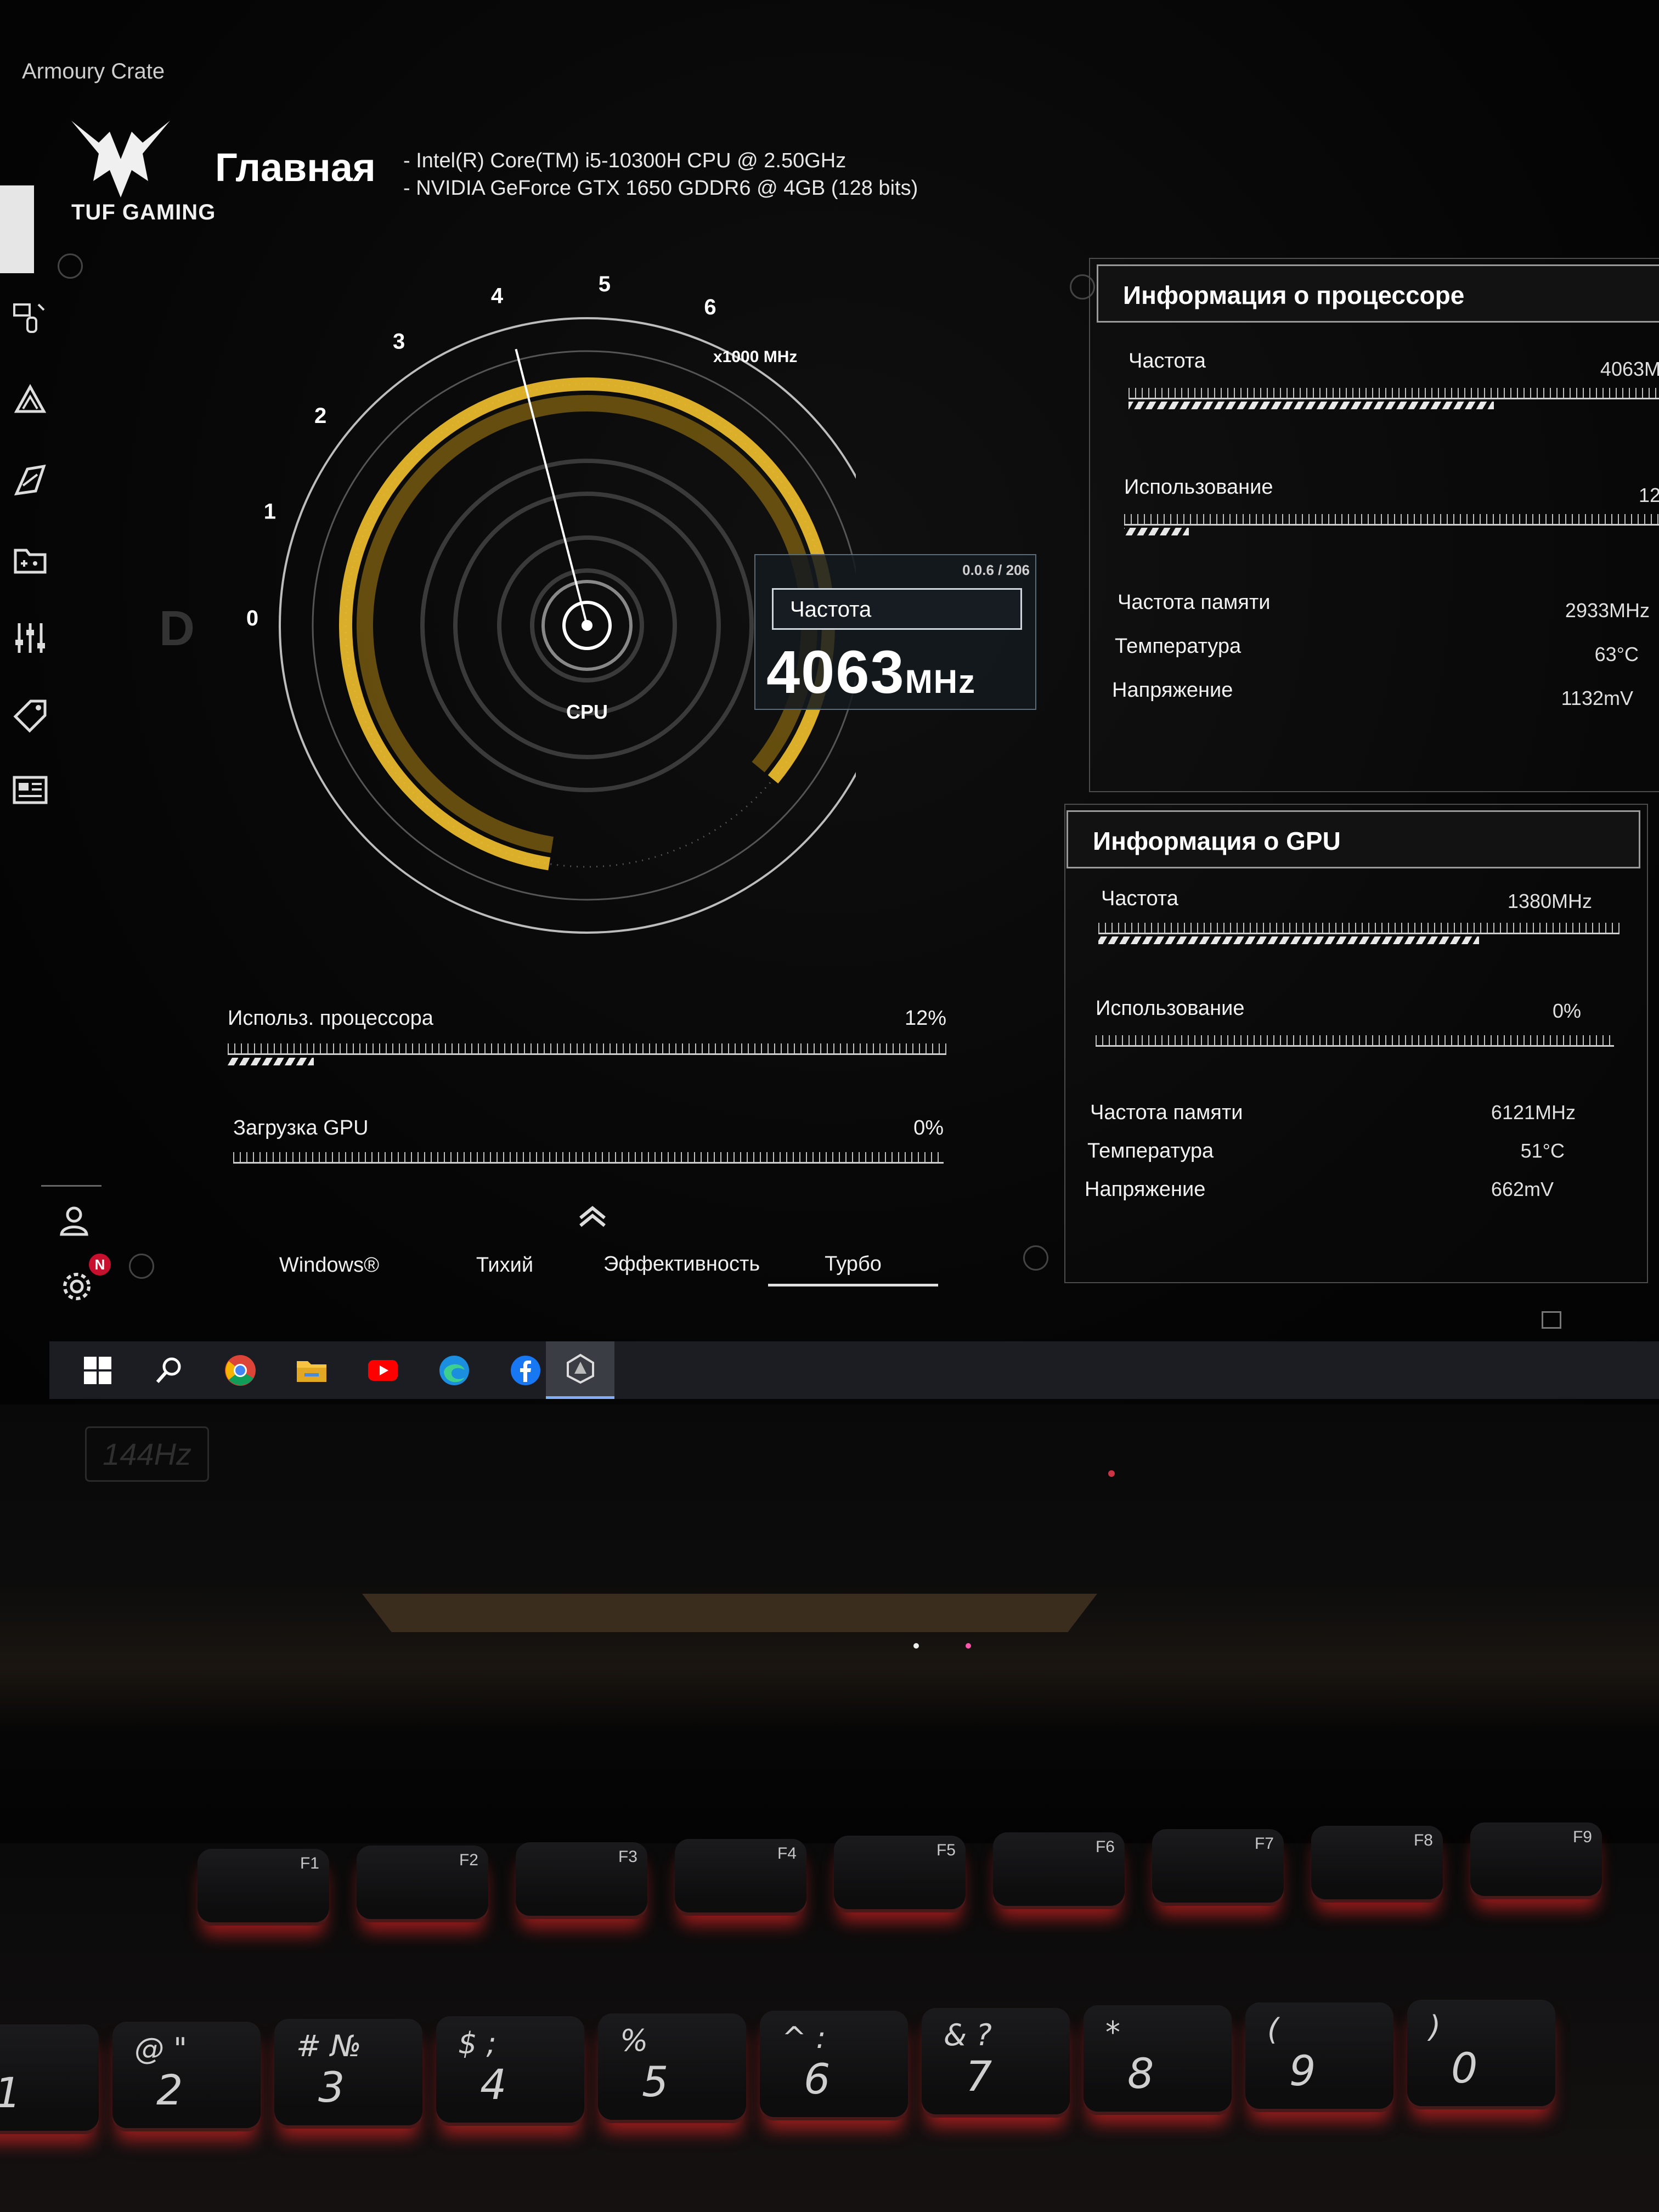 The height and width of the screenshot is (2212, 1659). I want to click on key-main-label: 8, so click(1140, 2073).